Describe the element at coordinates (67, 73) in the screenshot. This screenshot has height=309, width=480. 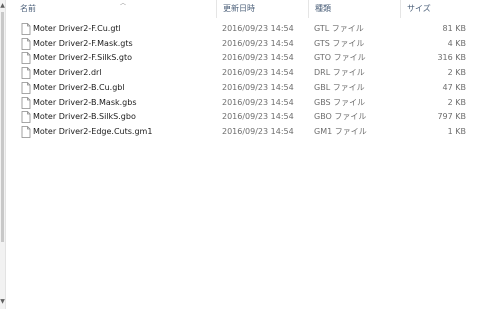
I see `file-name: Moter Driver2.drl` at that location.